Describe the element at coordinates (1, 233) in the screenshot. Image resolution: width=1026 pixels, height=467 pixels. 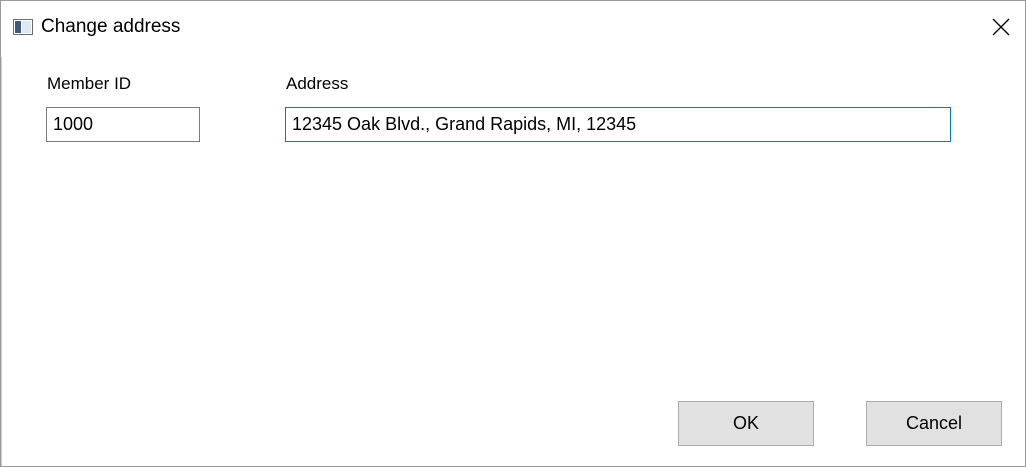
I see `window-edge` at that location.